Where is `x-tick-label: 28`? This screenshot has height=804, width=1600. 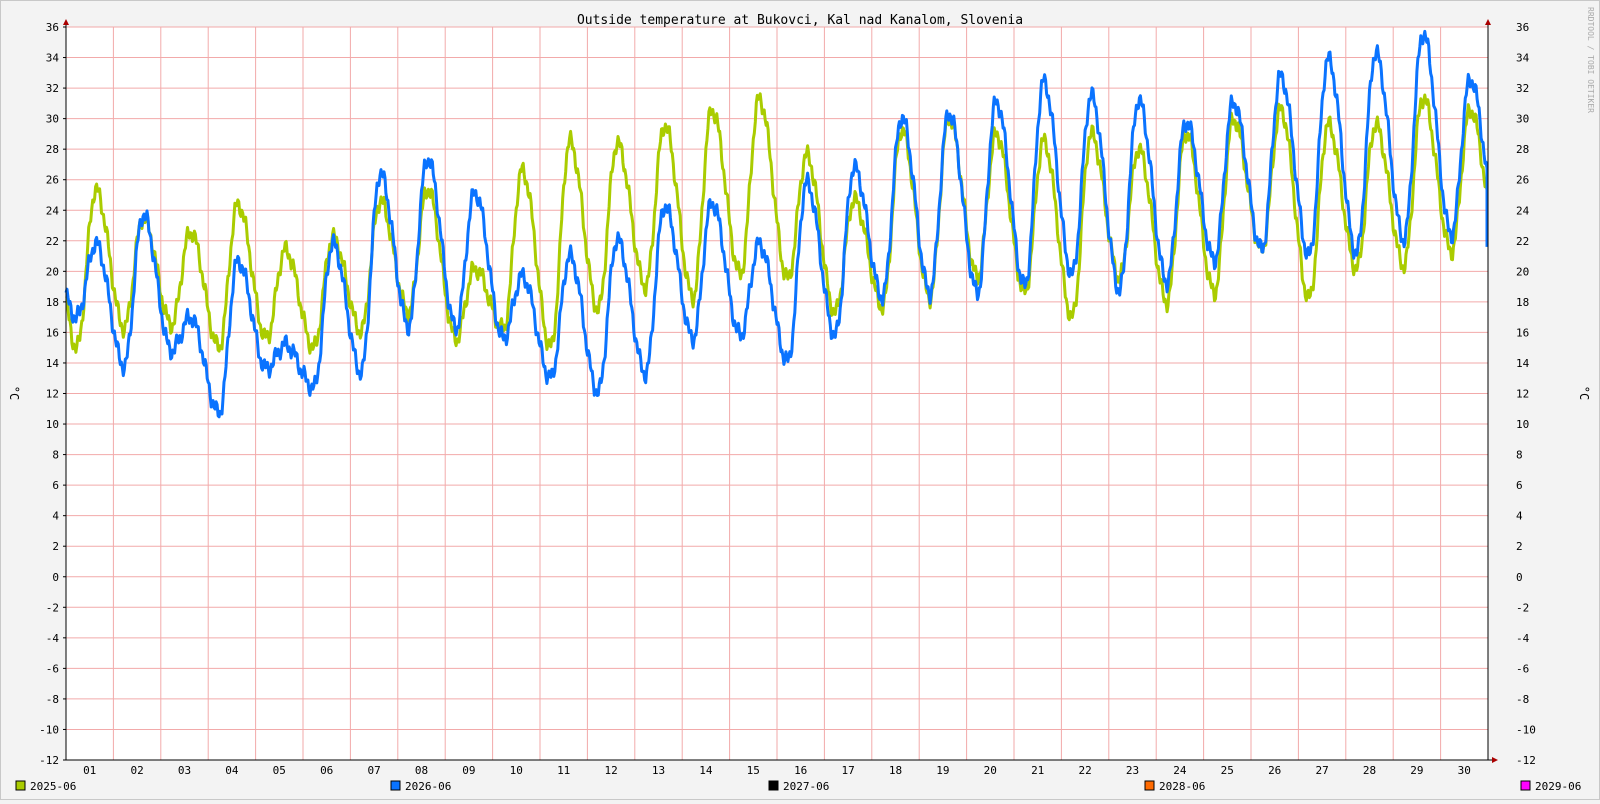 x-tick-label: 28 is located at coordinates (1369, 770).